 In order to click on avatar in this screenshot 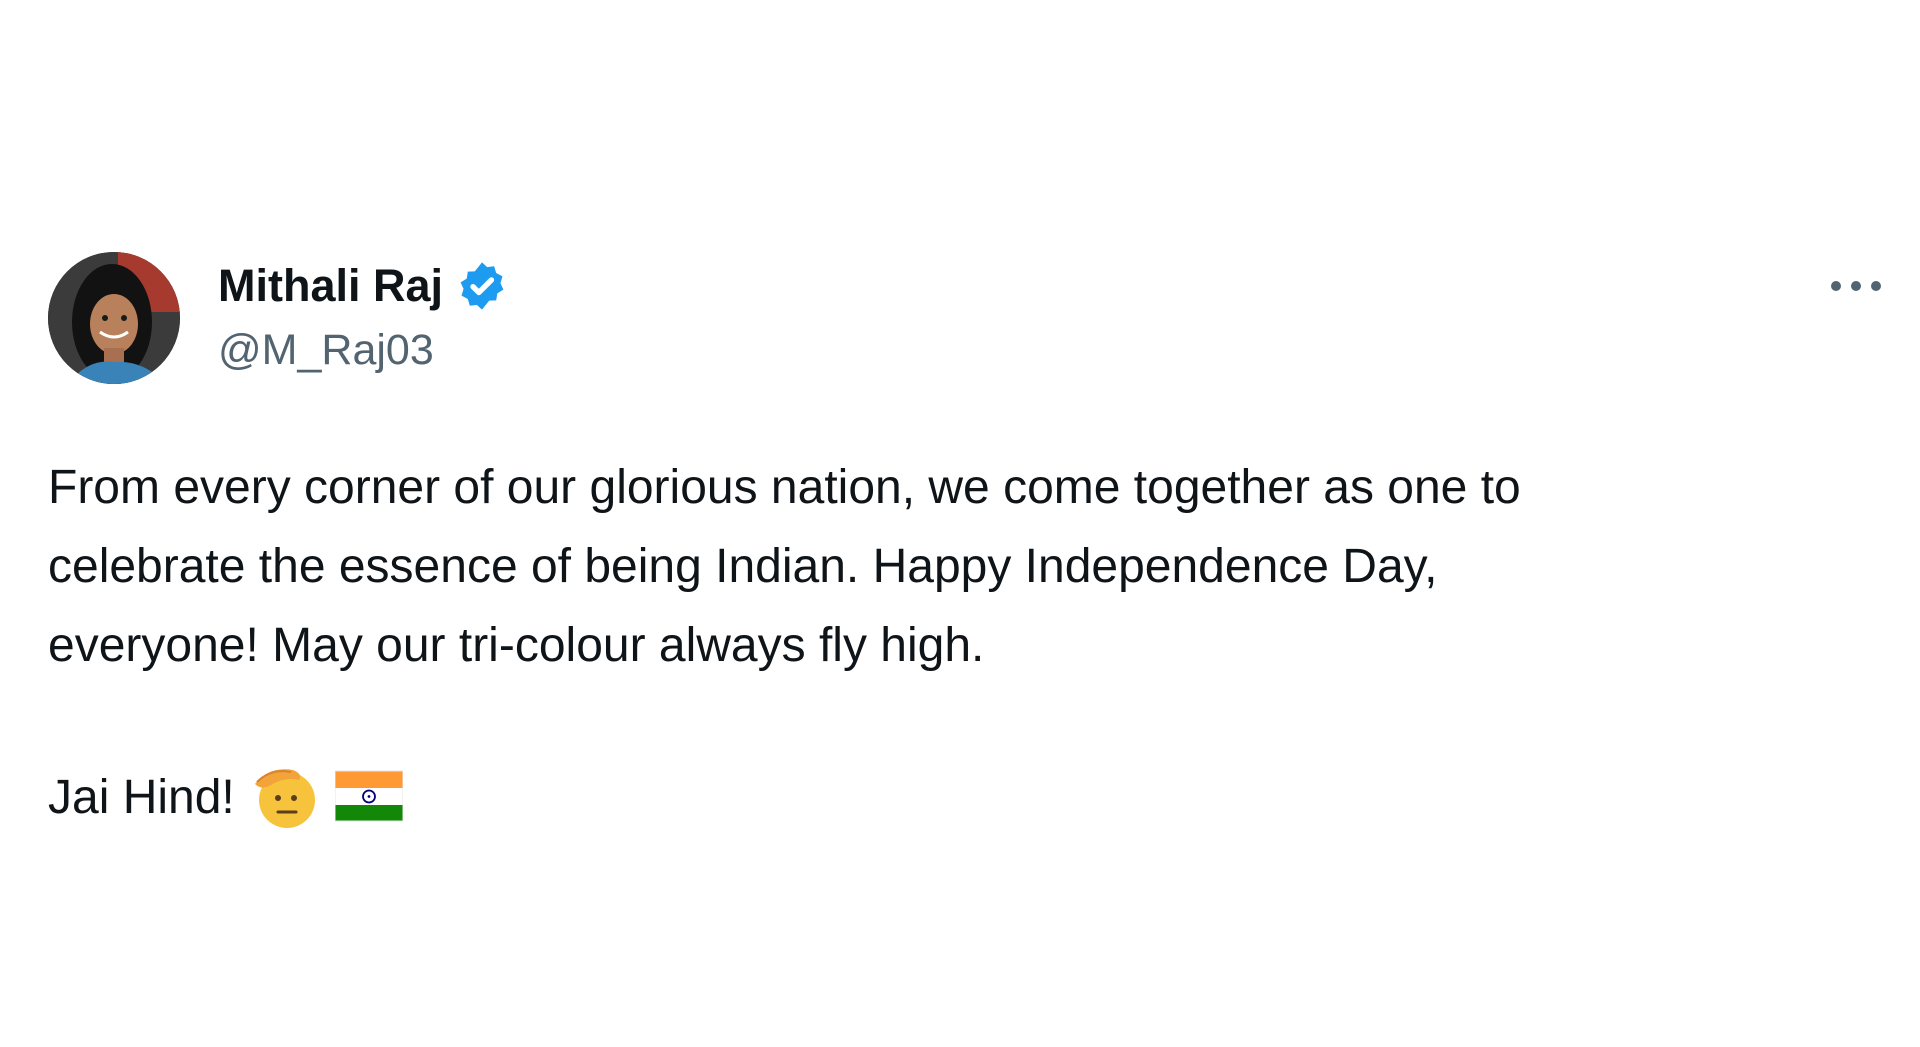, I will do `click(114, 318)`.